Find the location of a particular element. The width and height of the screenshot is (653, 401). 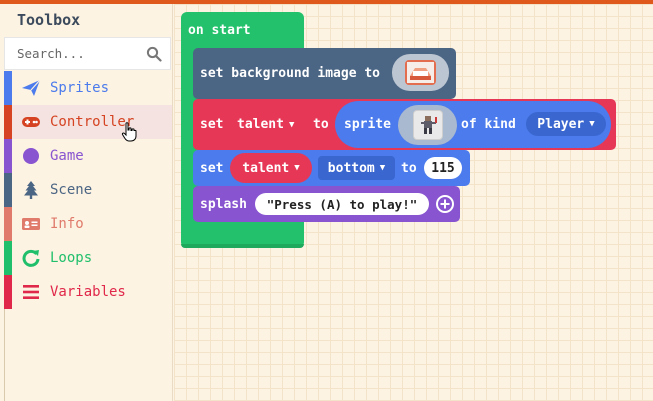

kind-dropdown: Player ▼ is located at coordinates (566, 124).